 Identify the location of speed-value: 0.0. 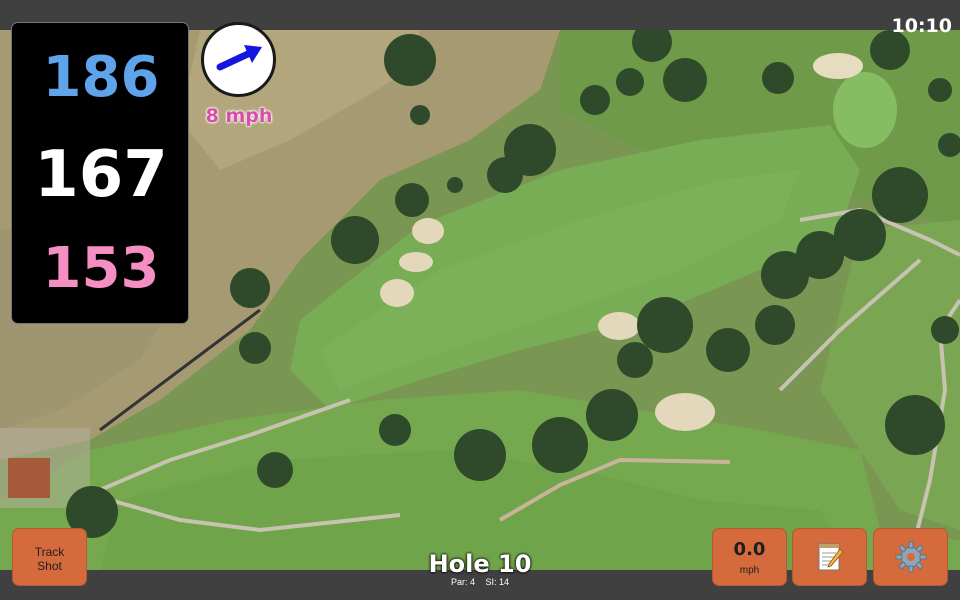
(749, 549).